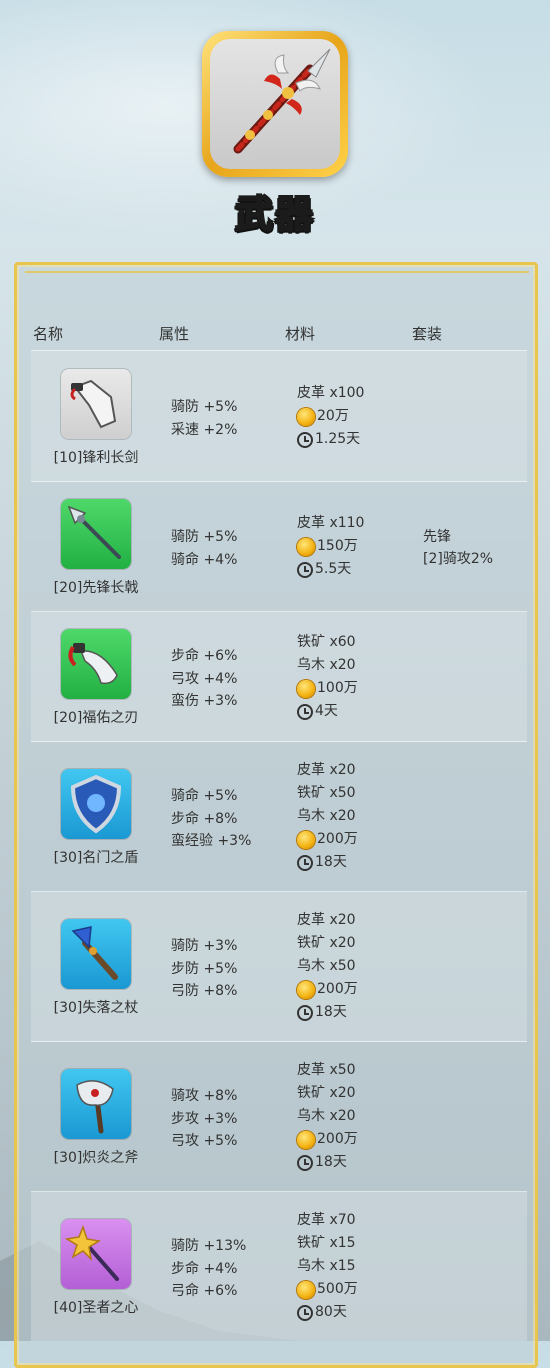  I want to click on attribute-line: 步命 +4%, so click(204, 1268).